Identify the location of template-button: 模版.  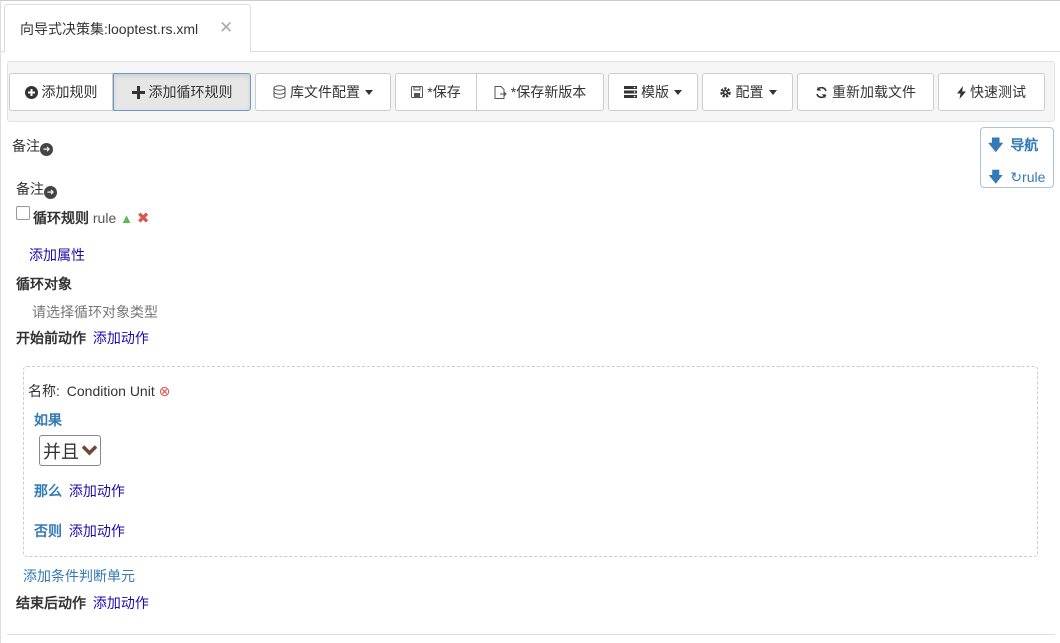
(653, 92).